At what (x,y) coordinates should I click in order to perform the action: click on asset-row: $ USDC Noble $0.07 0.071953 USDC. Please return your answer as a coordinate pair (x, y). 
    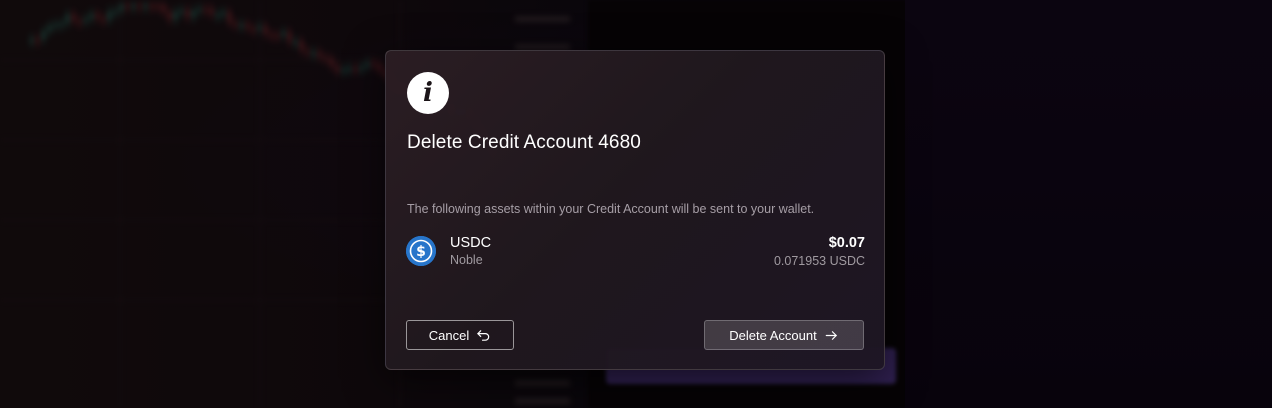
    Looking at the image, I should click on (635, 252).